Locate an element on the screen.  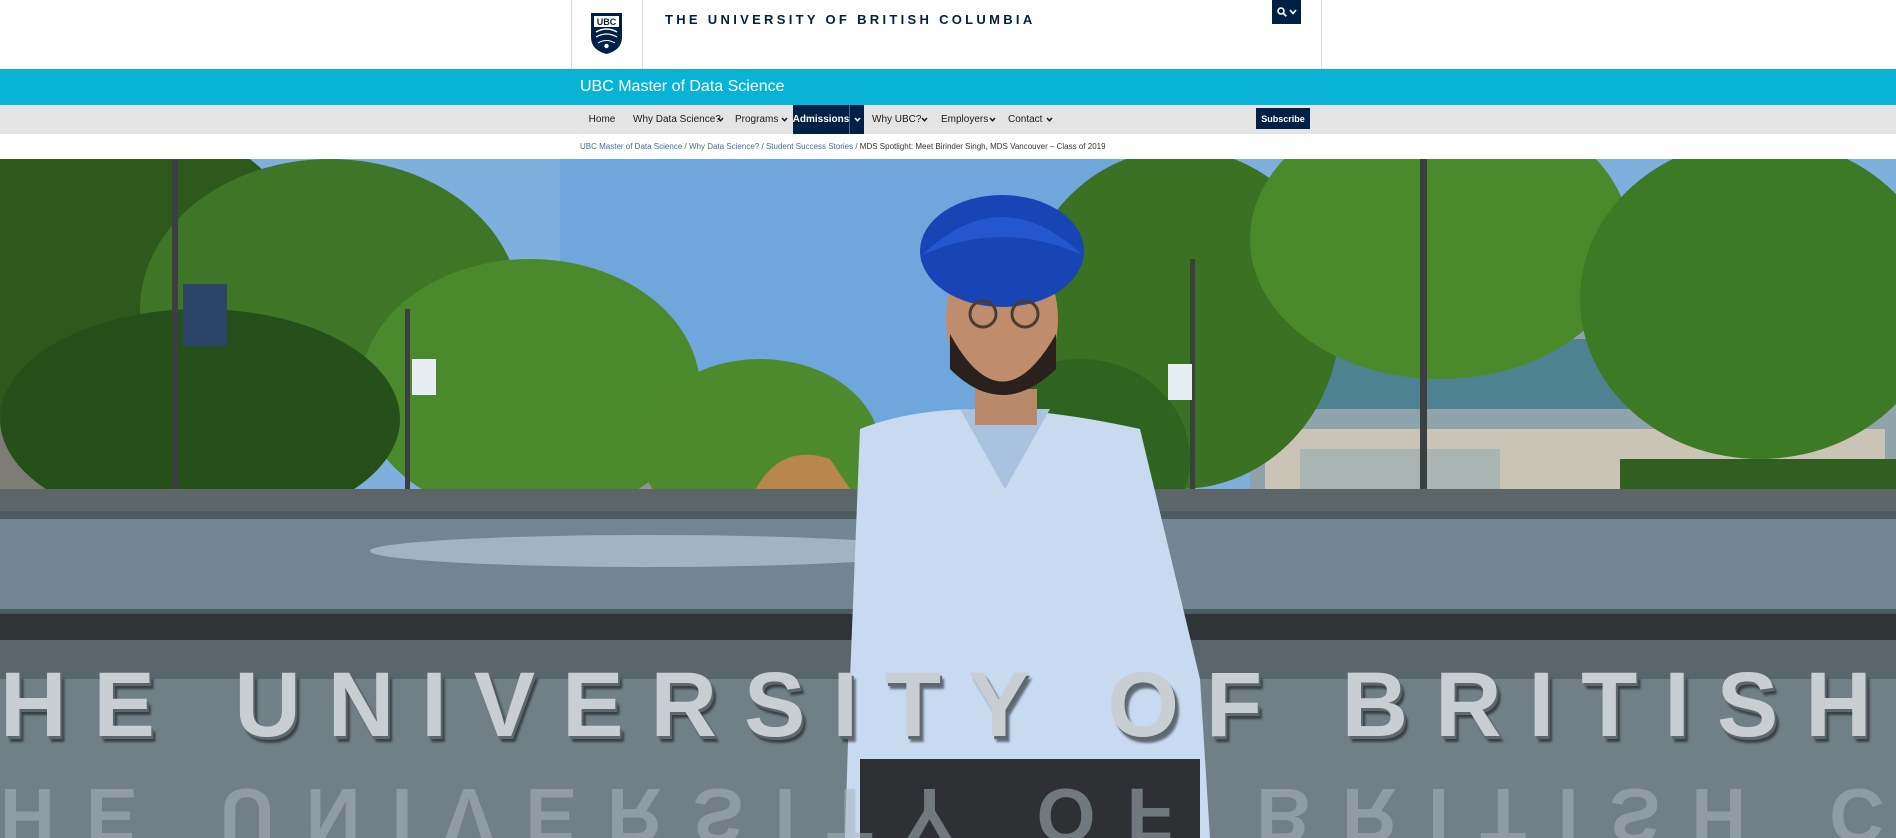
nav-dropdown-admissions is located at coordinates (856, 119).